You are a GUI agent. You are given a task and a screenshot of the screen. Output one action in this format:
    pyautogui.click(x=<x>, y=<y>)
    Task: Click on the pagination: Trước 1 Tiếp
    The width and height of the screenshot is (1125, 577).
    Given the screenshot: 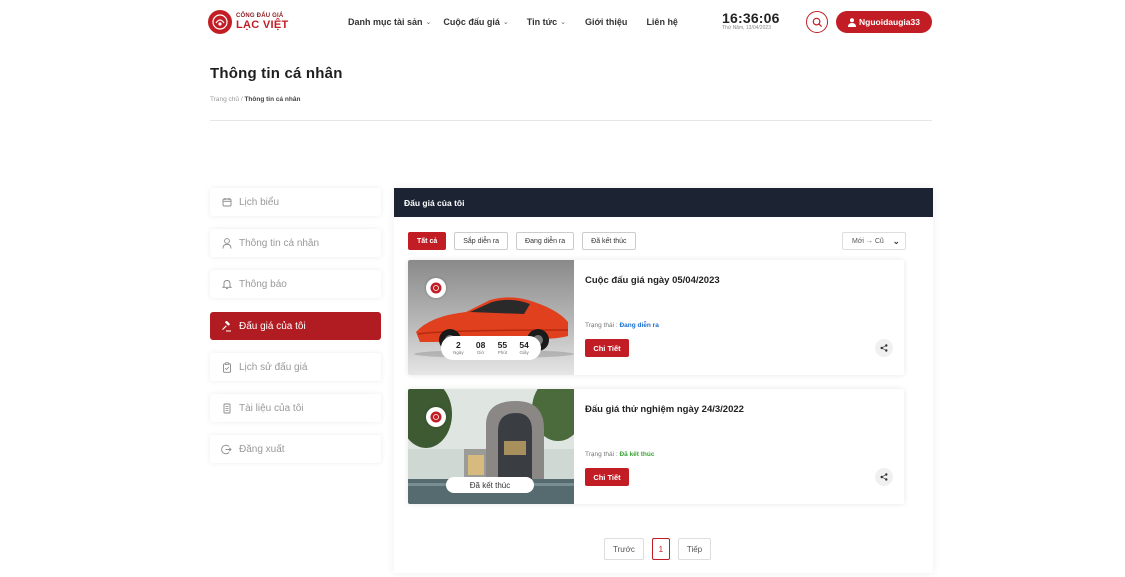 What is the action you would take?
    pyautogui.click(x=658, y=549)
    